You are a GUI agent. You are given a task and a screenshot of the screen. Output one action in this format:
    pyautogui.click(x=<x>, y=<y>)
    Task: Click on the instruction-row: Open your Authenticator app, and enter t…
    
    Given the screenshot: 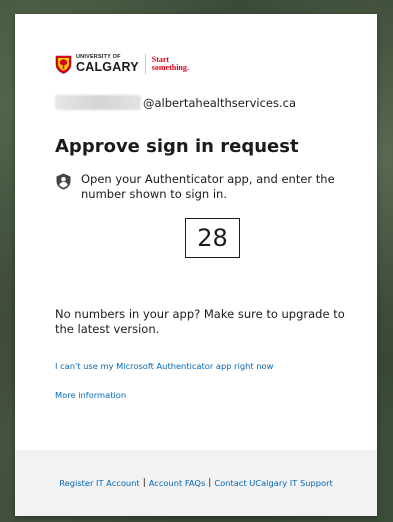 What is the action you would take?
    pyautogui.click(x=200, y=187)
    